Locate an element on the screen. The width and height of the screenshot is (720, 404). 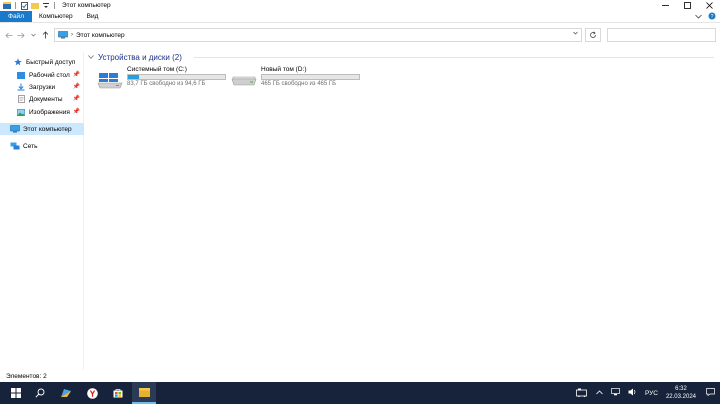
sidebar-item-network: Сеть is located at coordinates (42, 146).